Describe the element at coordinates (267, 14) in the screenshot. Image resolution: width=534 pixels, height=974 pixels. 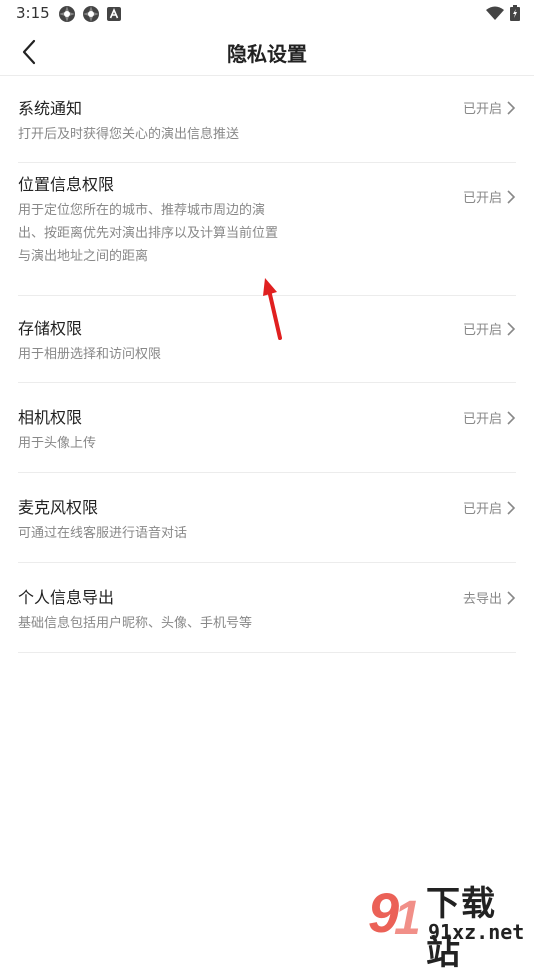
I see `status-bar: 3:15` at that location.